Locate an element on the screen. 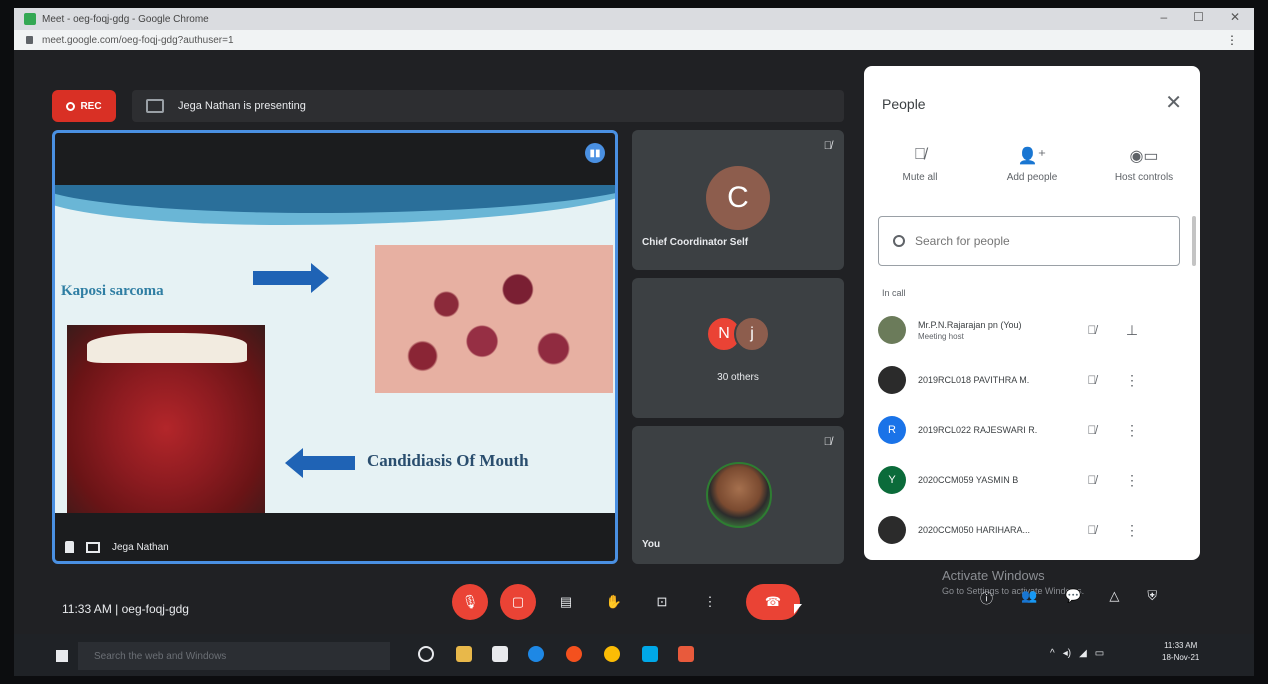 This screenshot has height=684, width=1268. present-button: ⊡ is located at coordinates (662, 602).